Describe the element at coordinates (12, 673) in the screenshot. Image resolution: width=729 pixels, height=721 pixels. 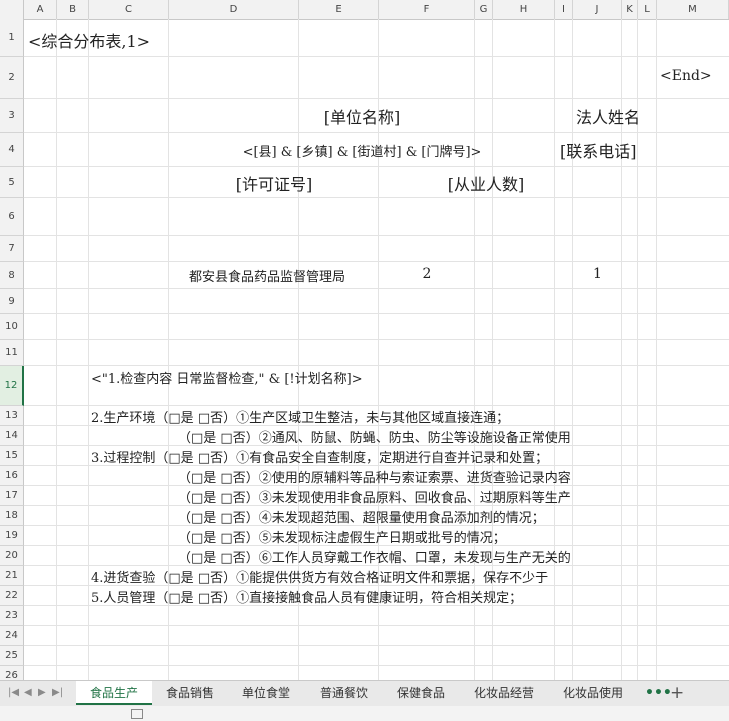
I see `row-header: 26` at that location.